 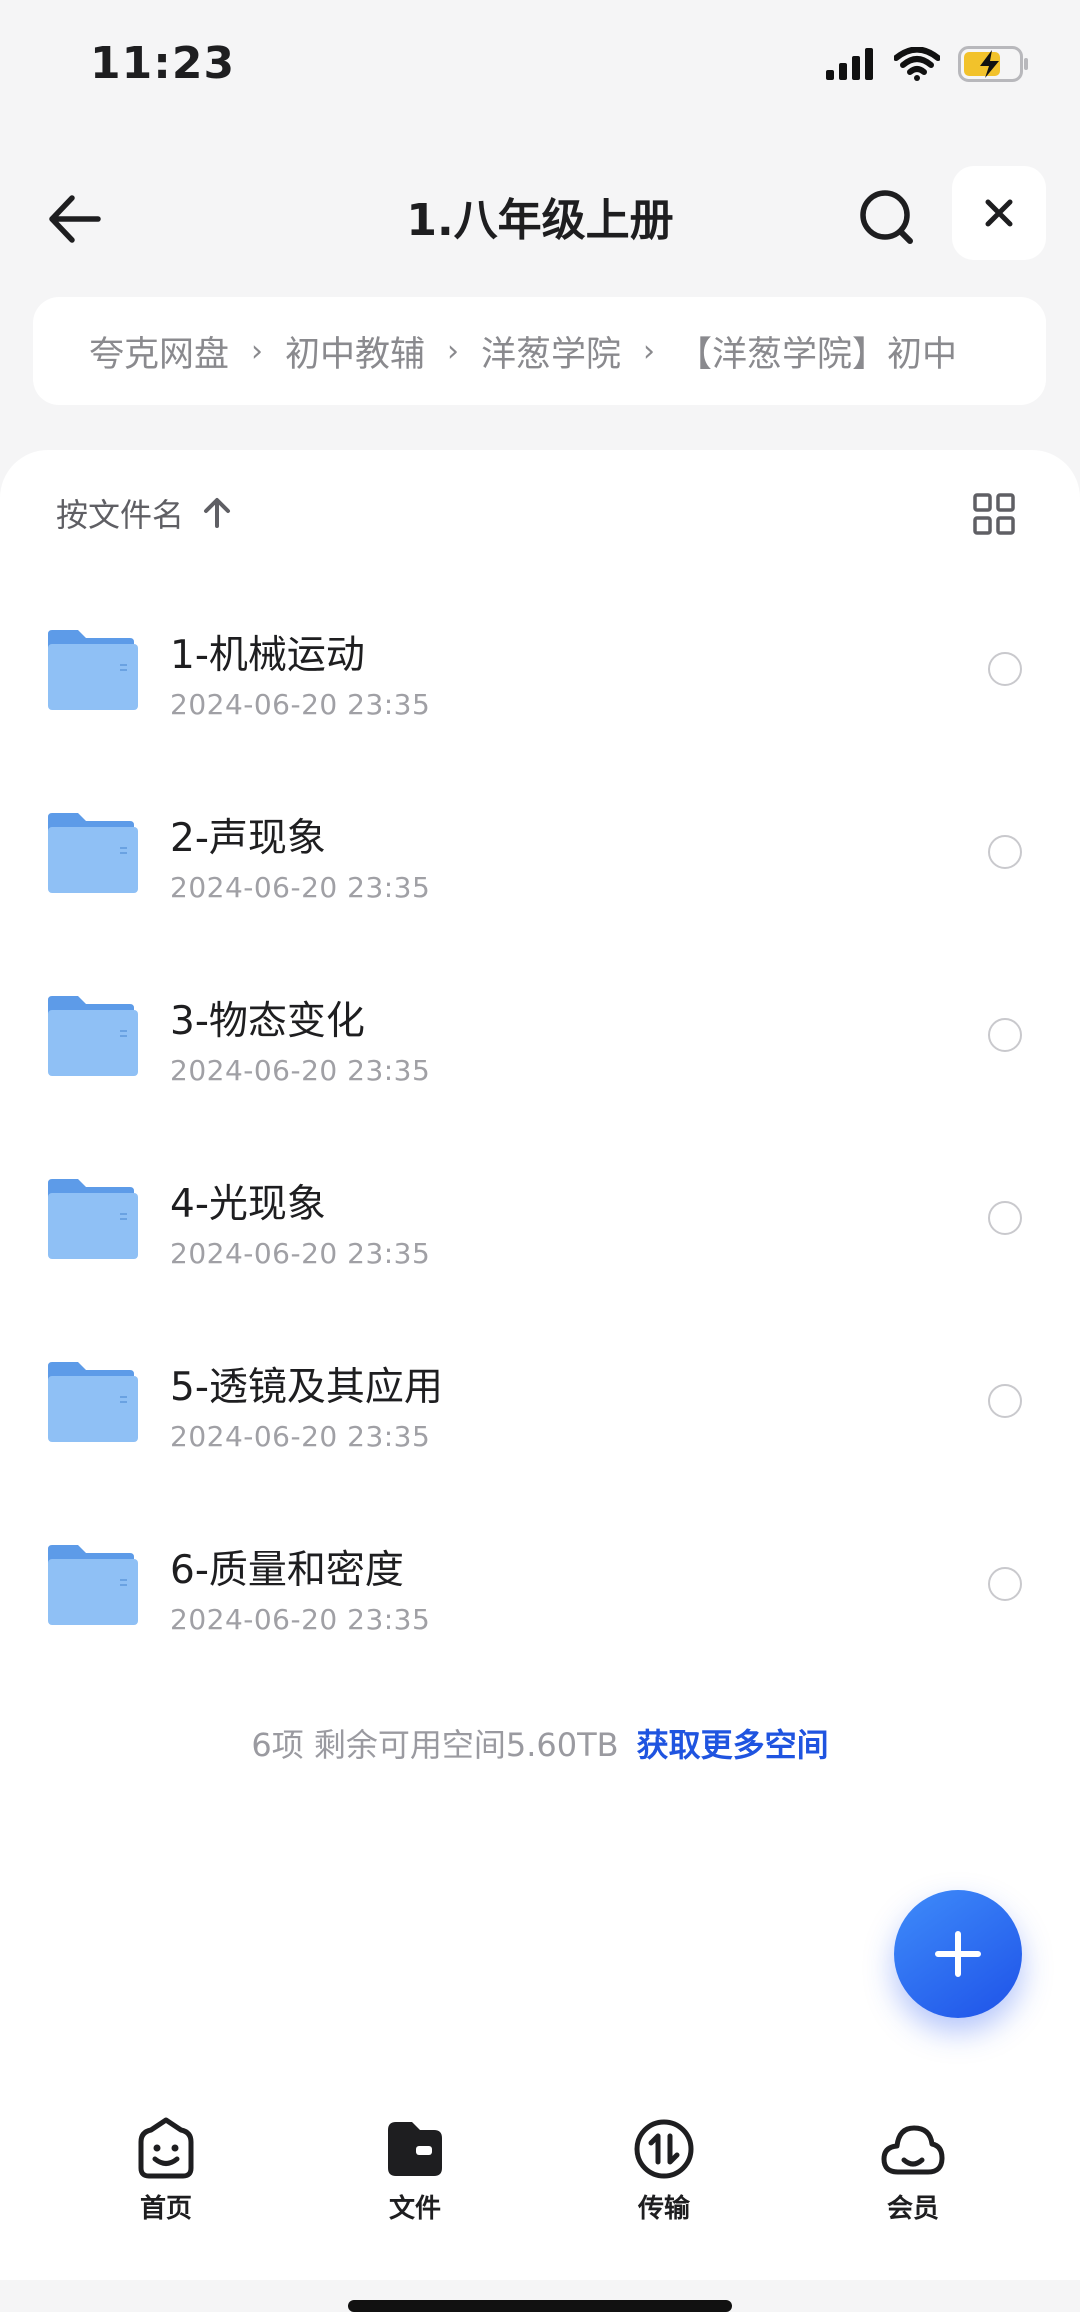 I want to click on status-icons, so click(x=928, y=64).